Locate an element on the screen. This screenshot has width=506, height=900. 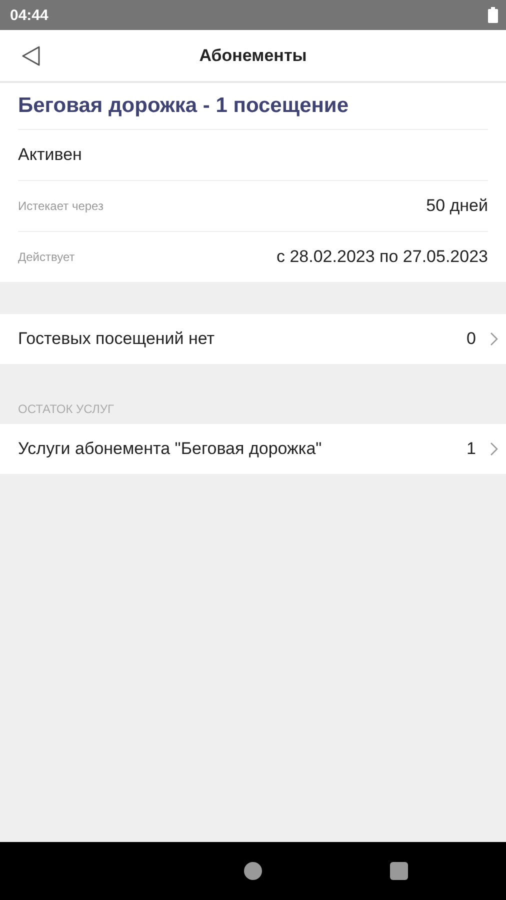
detail-value: с 28.02.2023 по 27.05.2023 is located at coordinates (382, 257).